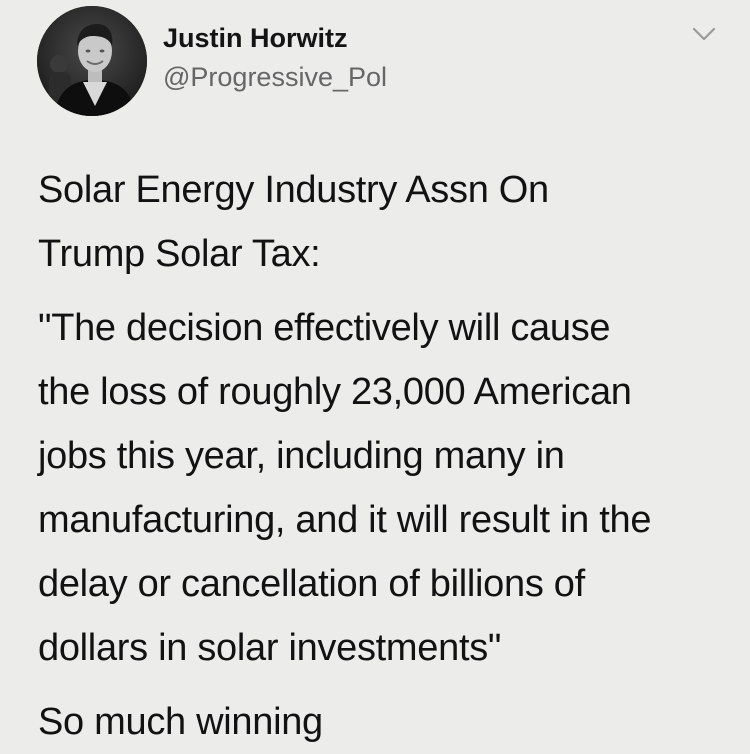 The image size is (750, 754). I want to click on avatar, so click(92, 61).